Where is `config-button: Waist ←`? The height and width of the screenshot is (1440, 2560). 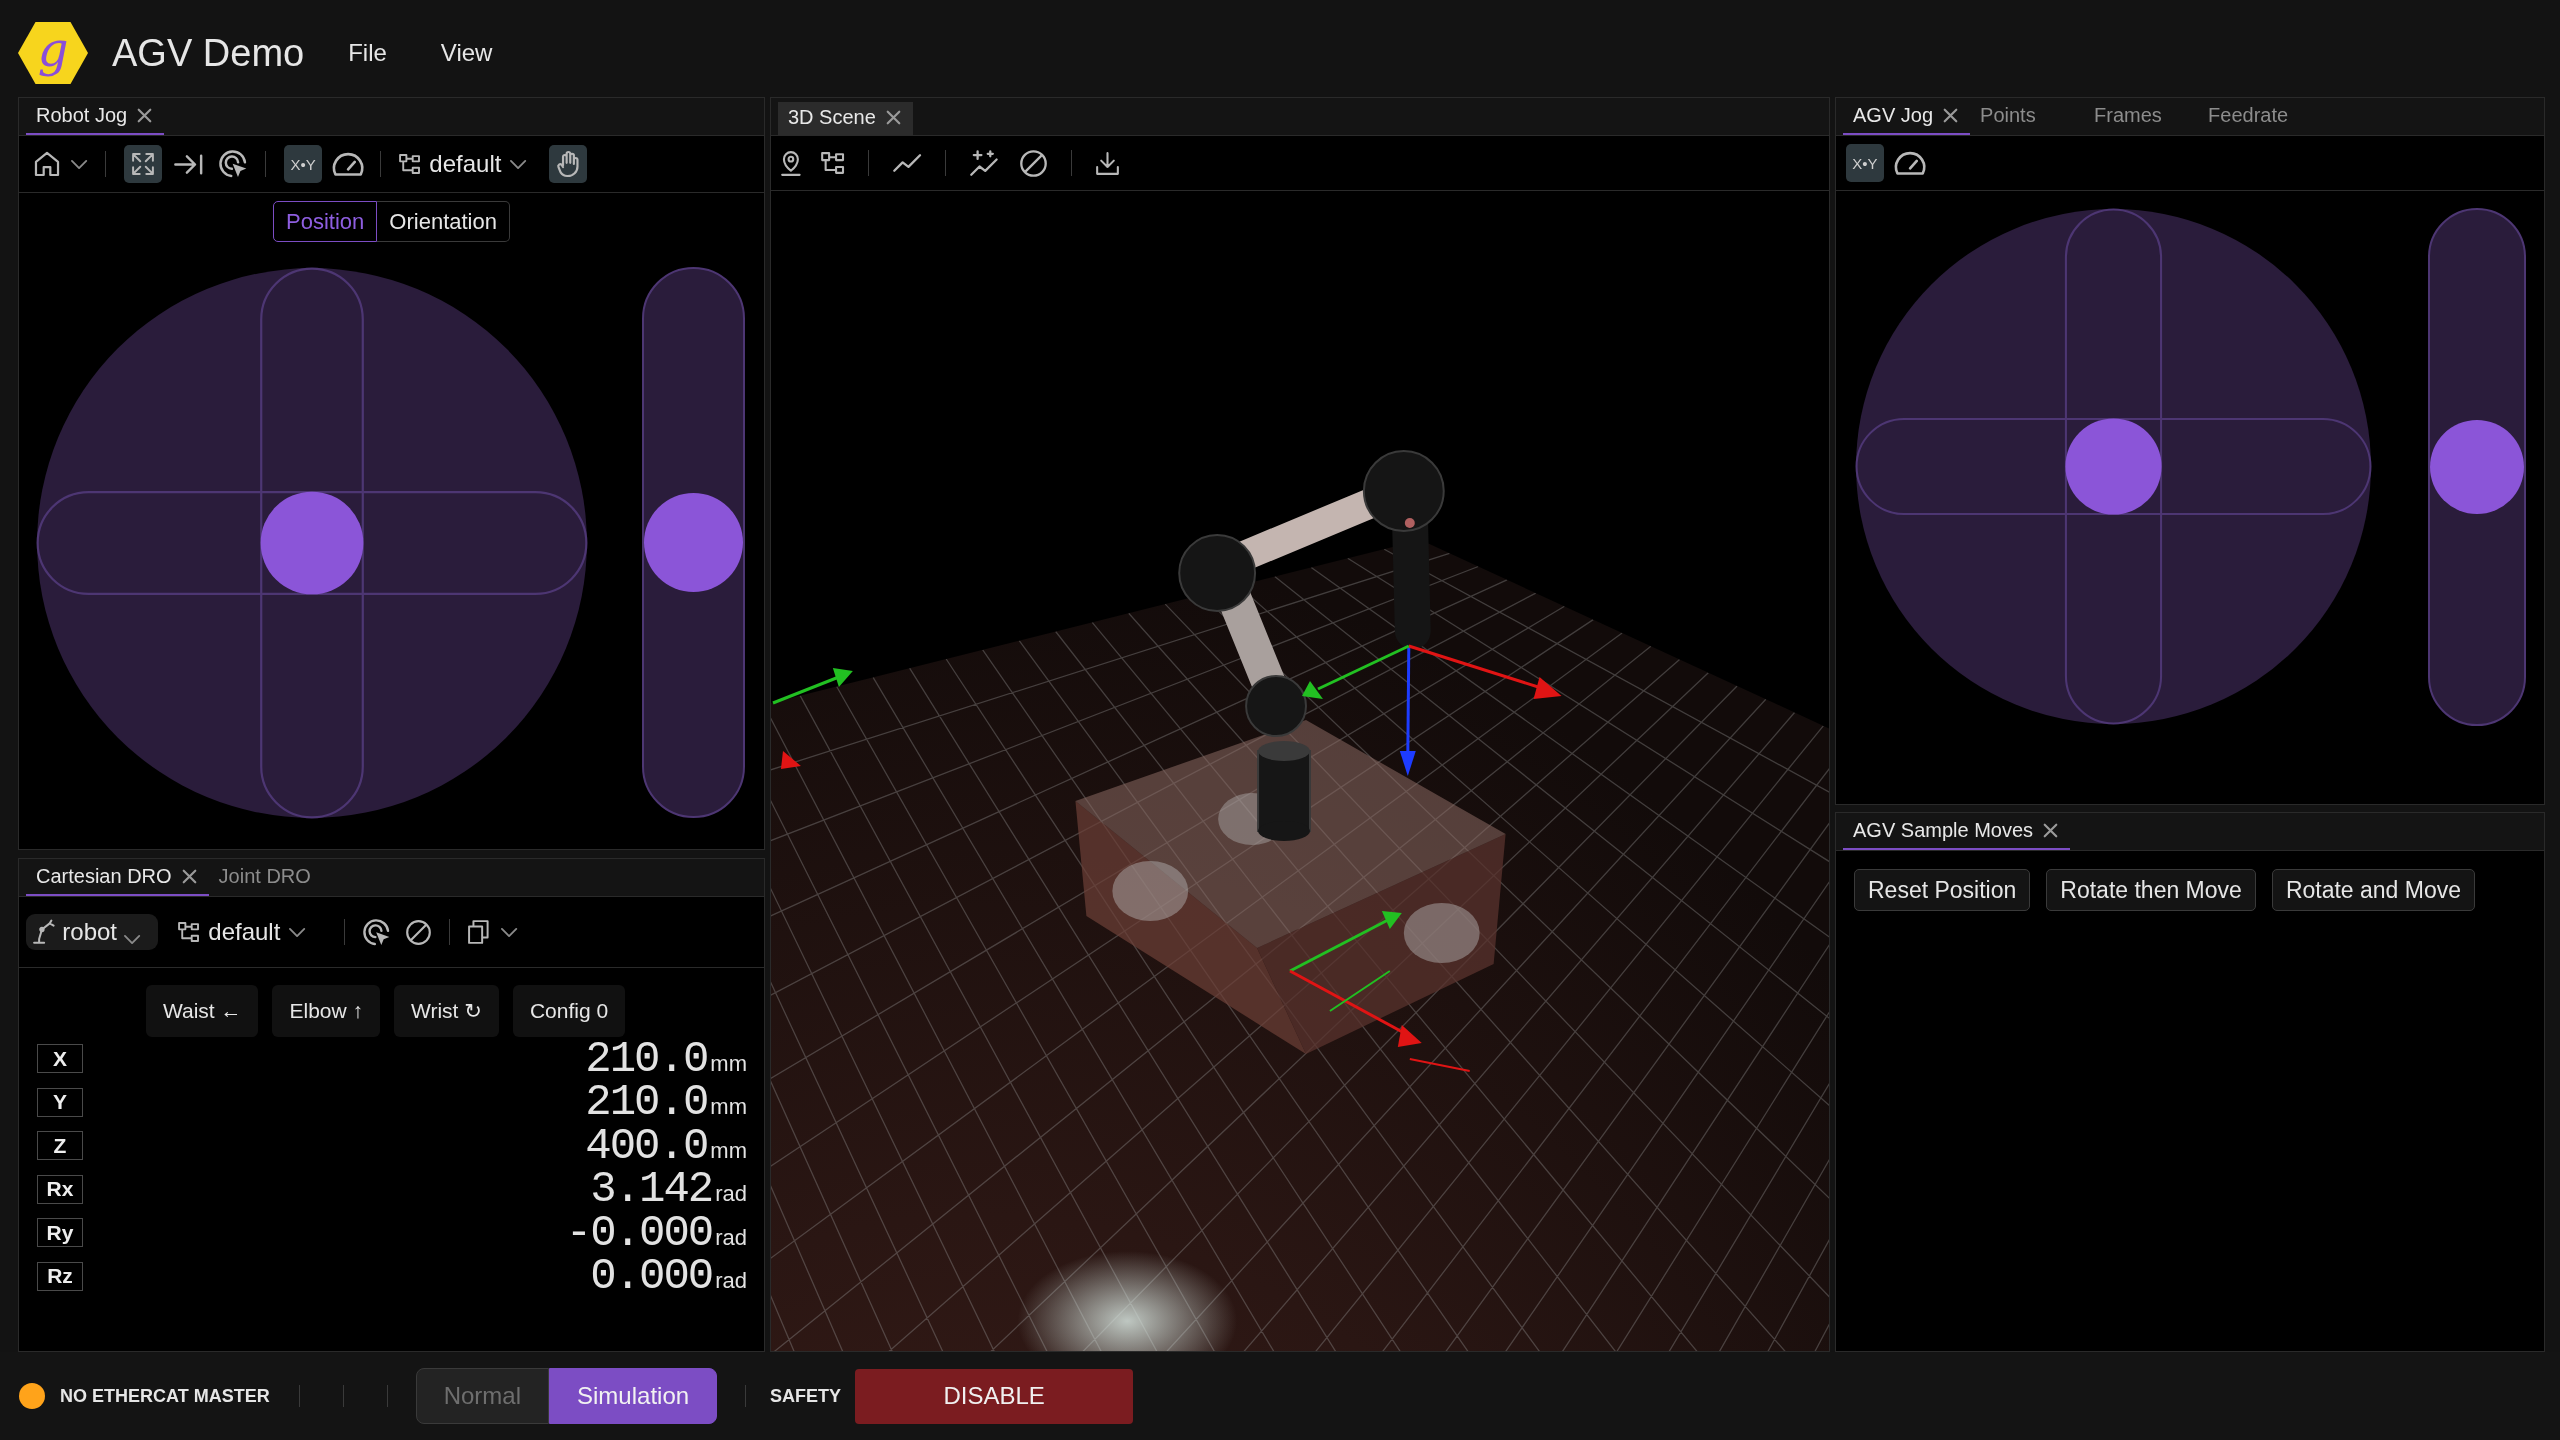
config-button: Waist ← is located at coordinates (202, 1011).